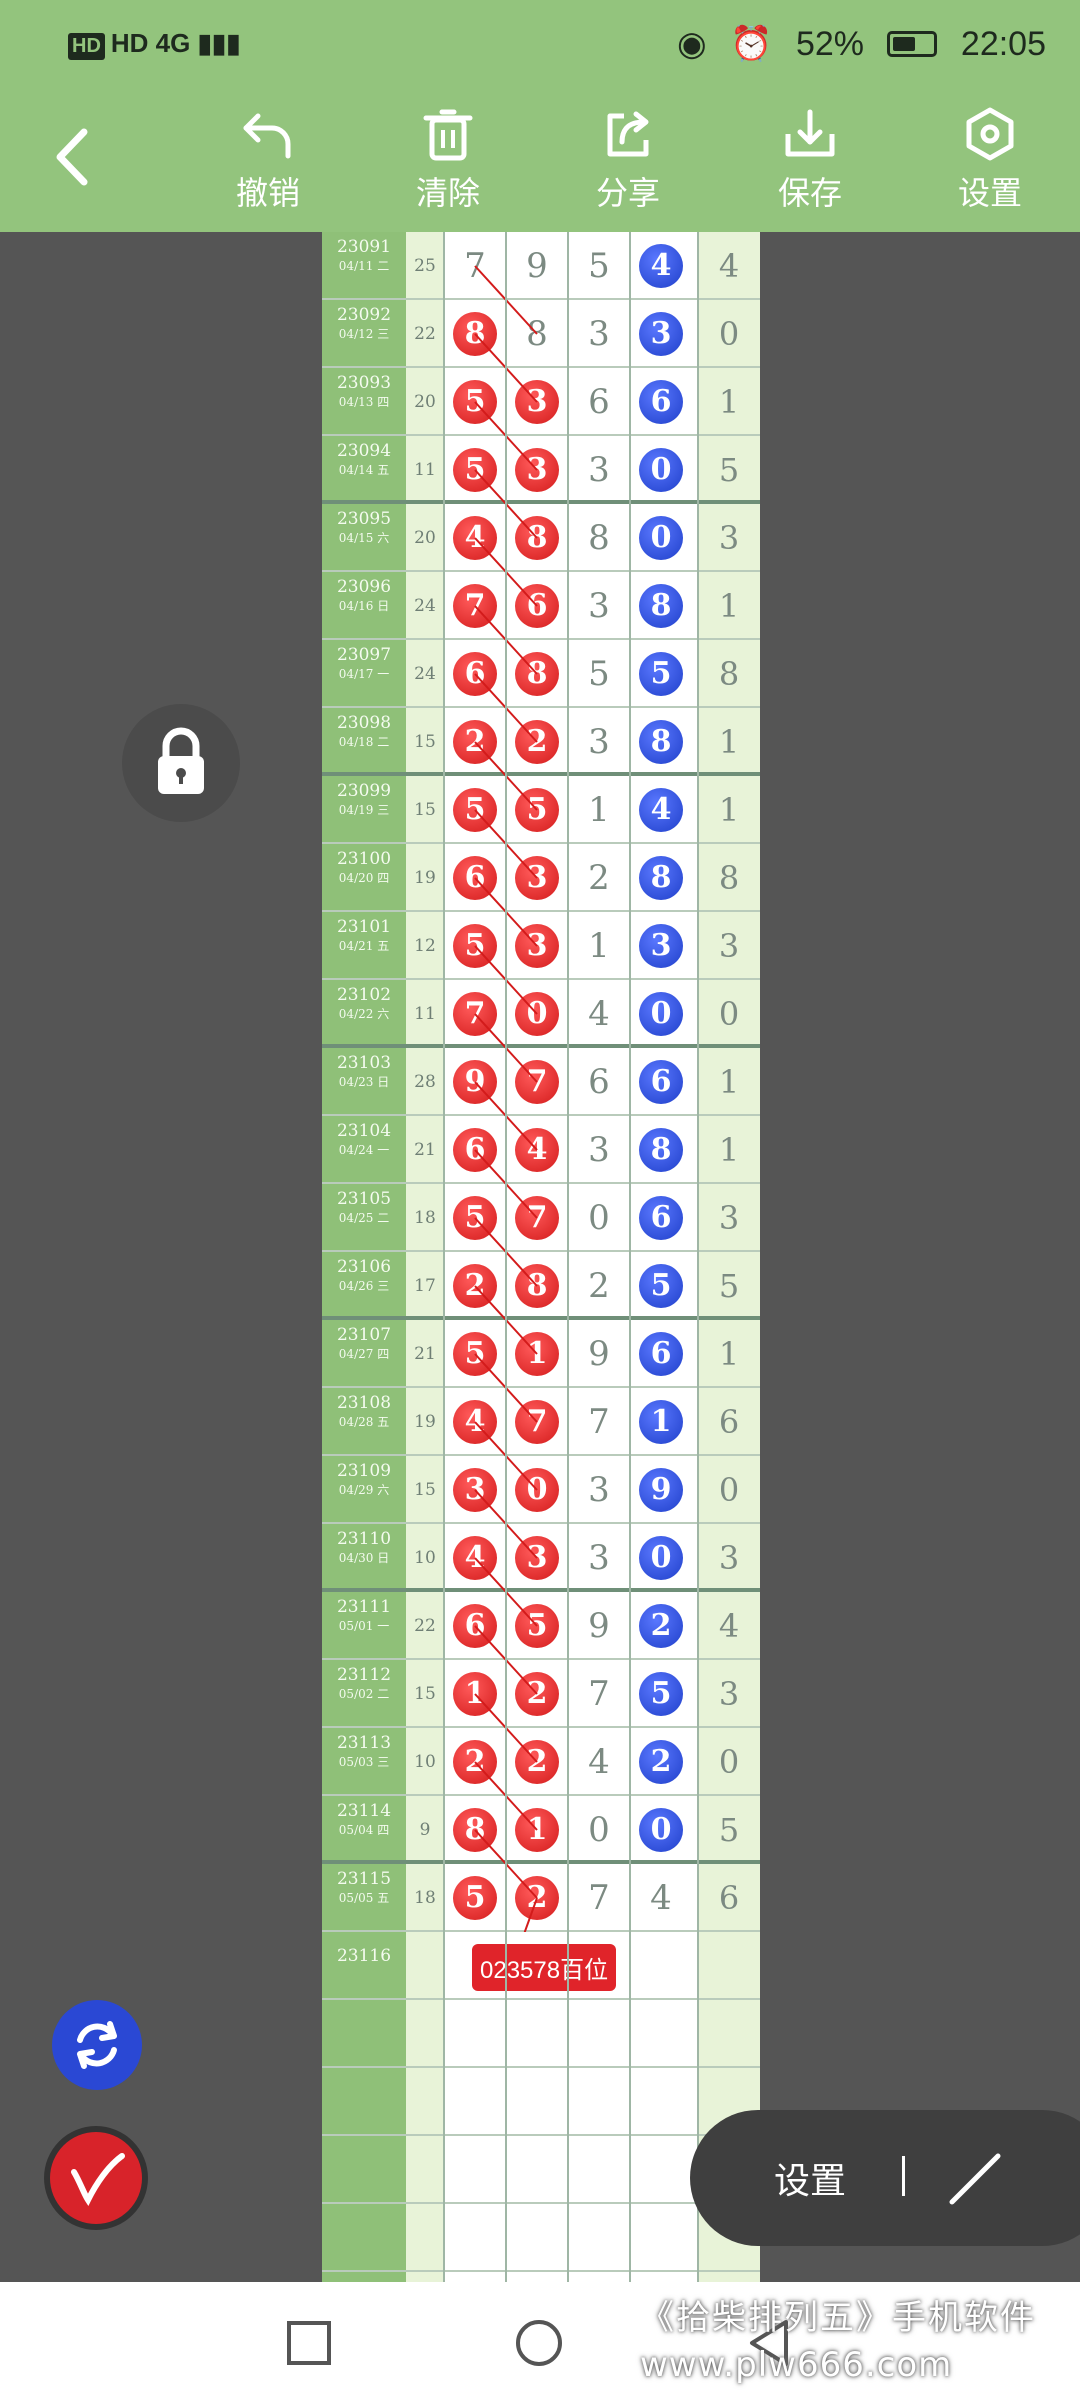  Describe the element at coordinates (181, 763) in the screenshot. I see `lock-button` at that location.